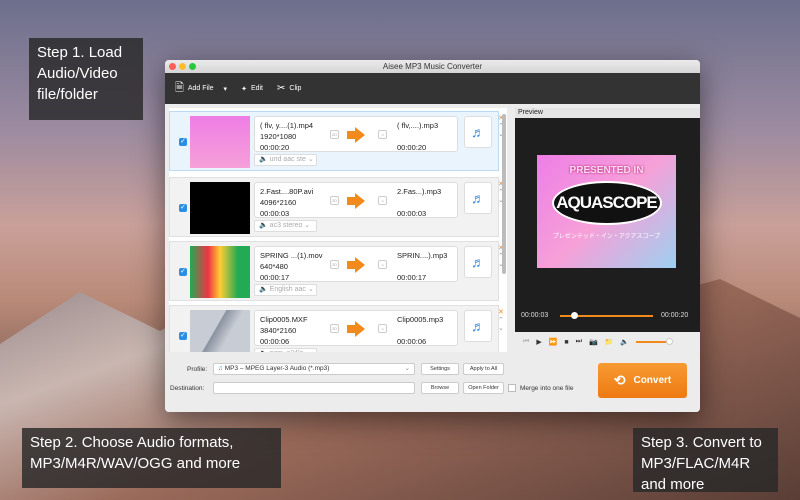 The width and height of the screenshot is (800, 500). Describe the element at coordinates (512, 388) in the screenshot. I see `merge-checkbox` at that location.